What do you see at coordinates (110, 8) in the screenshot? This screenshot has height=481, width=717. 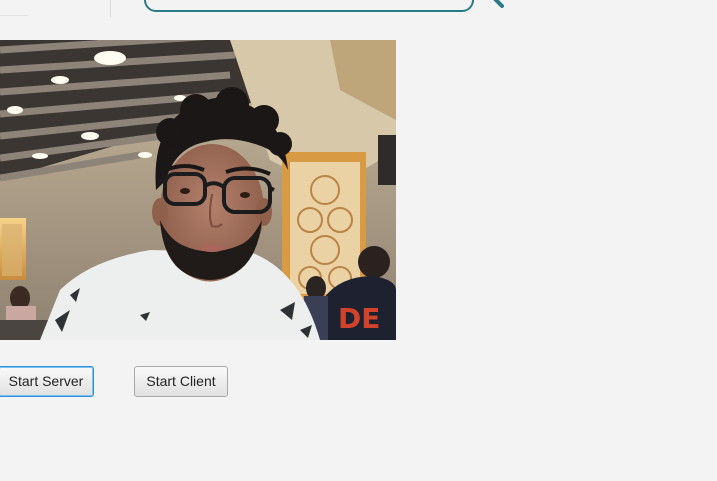 I see `top-divider` at bounding box center [110, 8].